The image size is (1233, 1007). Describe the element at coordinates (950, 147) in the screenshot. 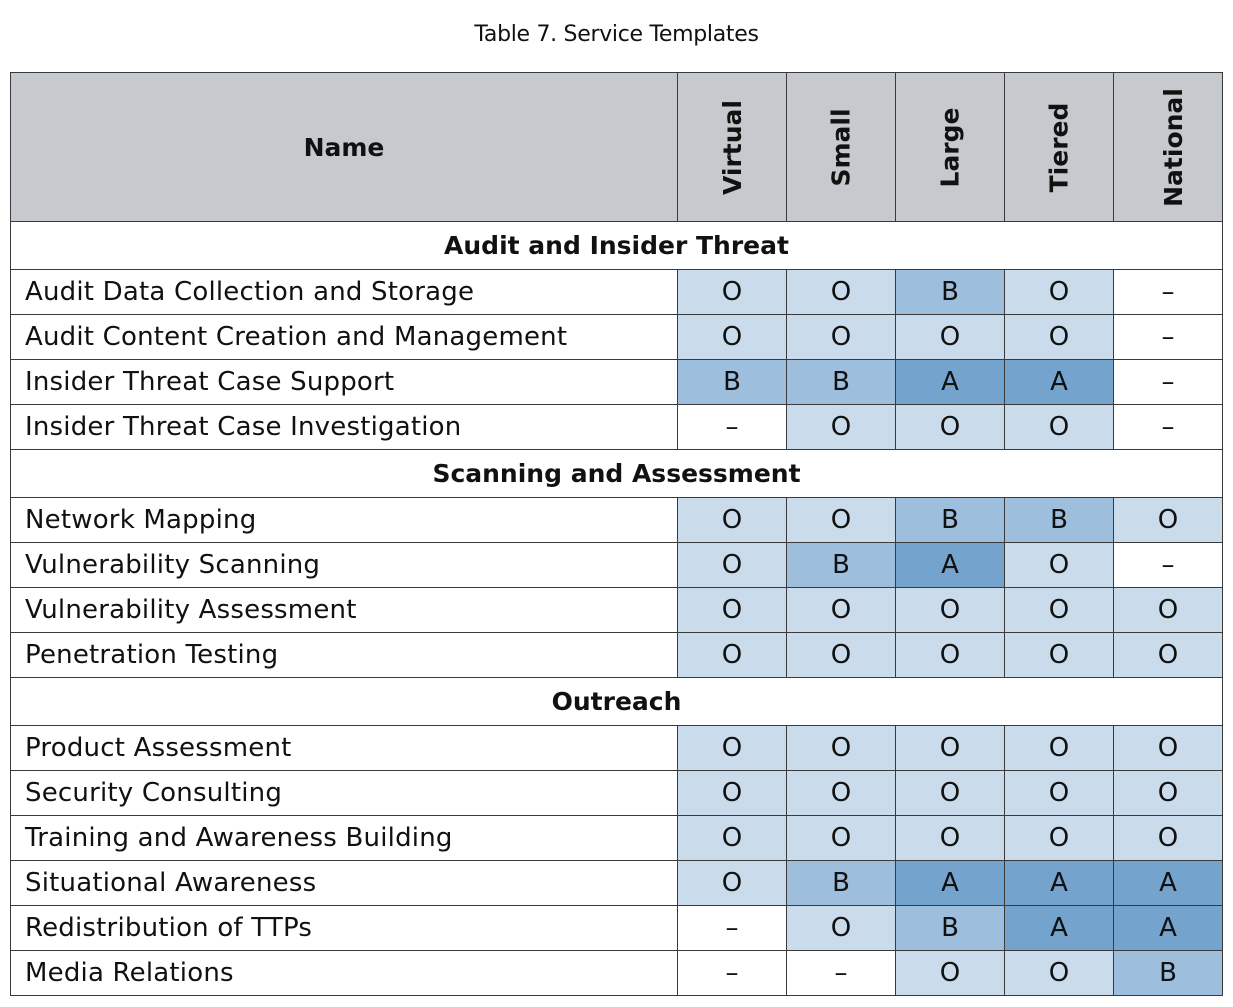

I see `column-header-large: Large` at that location.